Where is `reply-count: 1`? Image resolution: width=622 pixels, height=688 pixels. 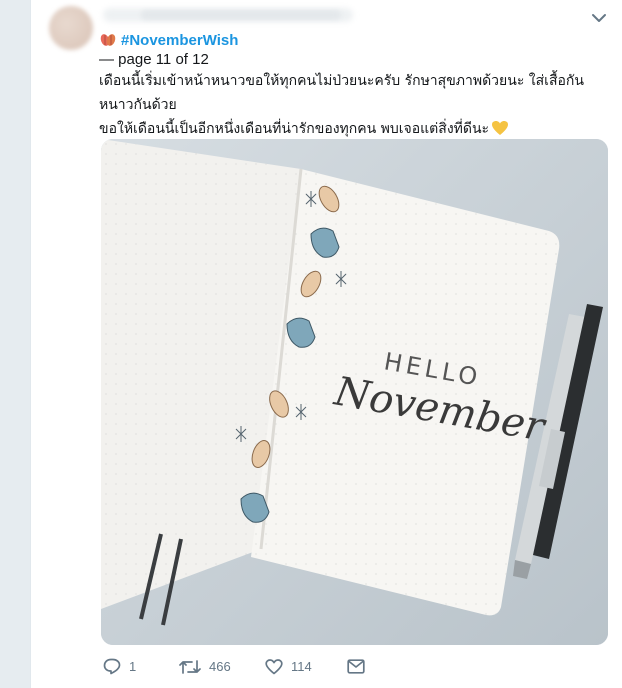
reply-count: 1 is located at coordinates (133, 666).